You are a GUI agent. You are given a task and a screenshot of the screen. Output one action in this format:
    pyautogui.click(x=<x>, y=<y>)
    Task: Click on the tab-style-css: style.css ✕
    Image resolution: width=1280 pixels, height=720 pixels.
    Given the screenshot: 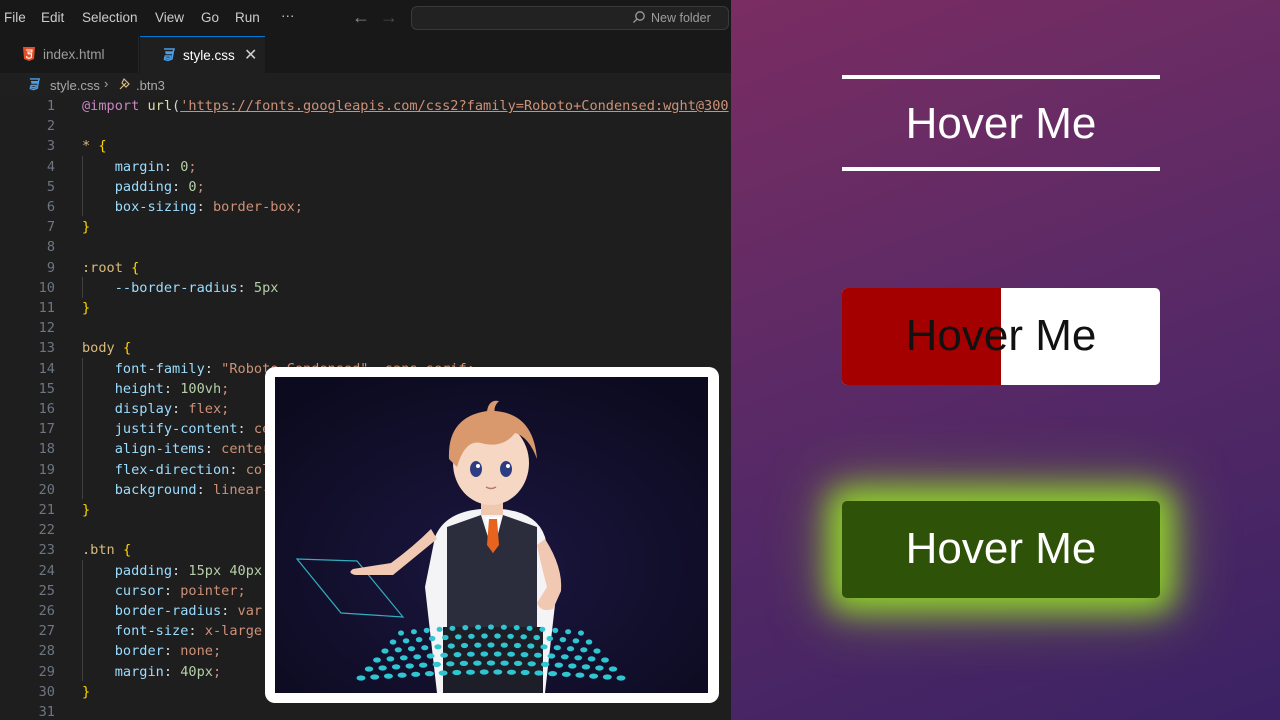 What is the action you would take?
    pyautogui.click(x=202, y=54)
    